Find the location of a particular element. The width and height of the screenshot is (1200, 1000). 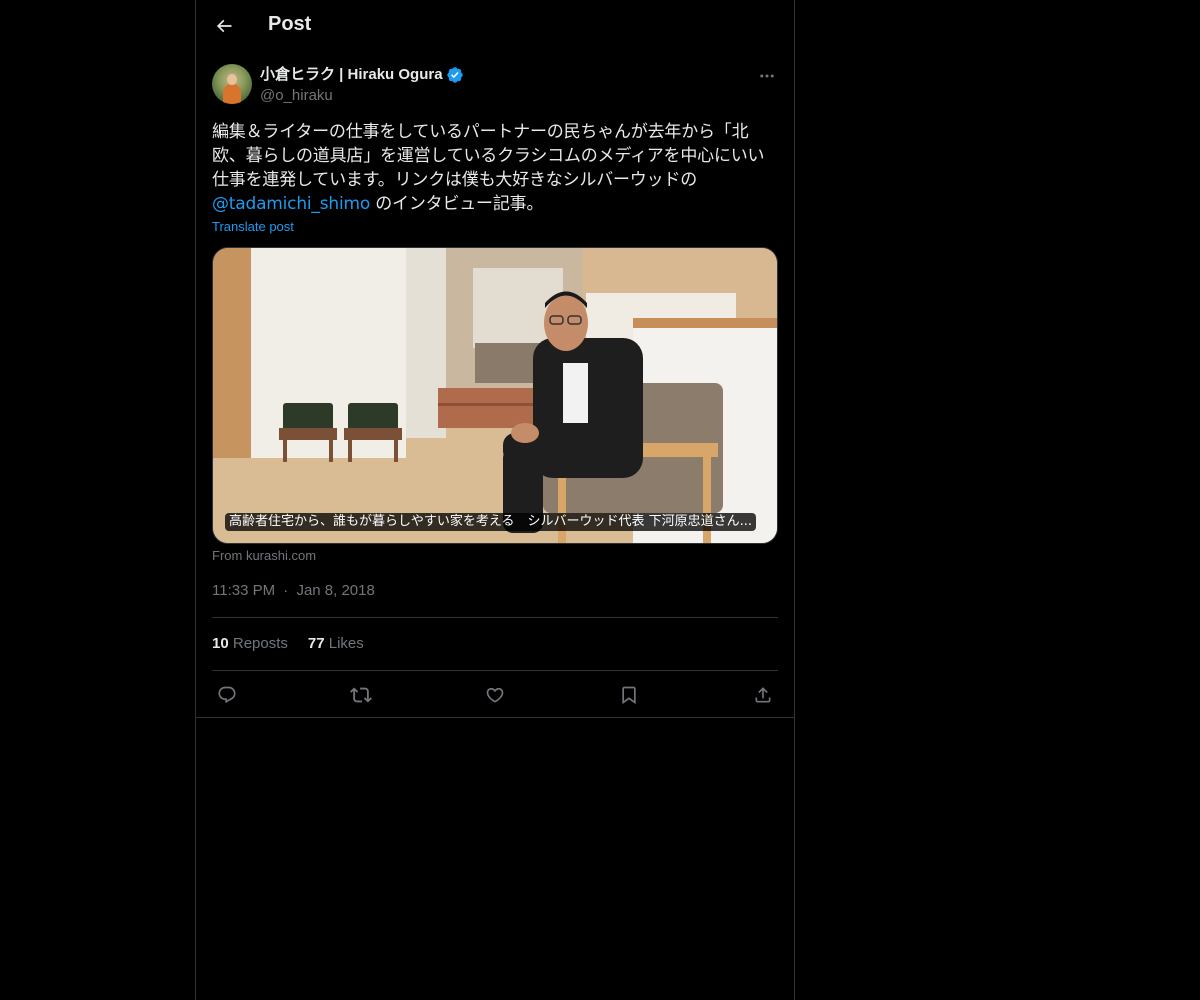

timestamp: 11:33 PM · Jan 8, 2018 is located at coordinates (293, 590).